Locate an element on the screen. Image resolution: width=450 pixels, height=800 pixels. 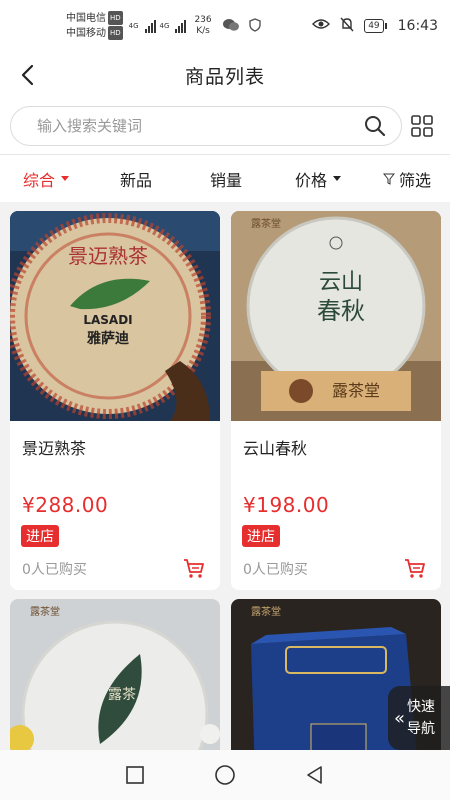
product-image: 露茶 露茶堂 is located at coordinates (115, 679).